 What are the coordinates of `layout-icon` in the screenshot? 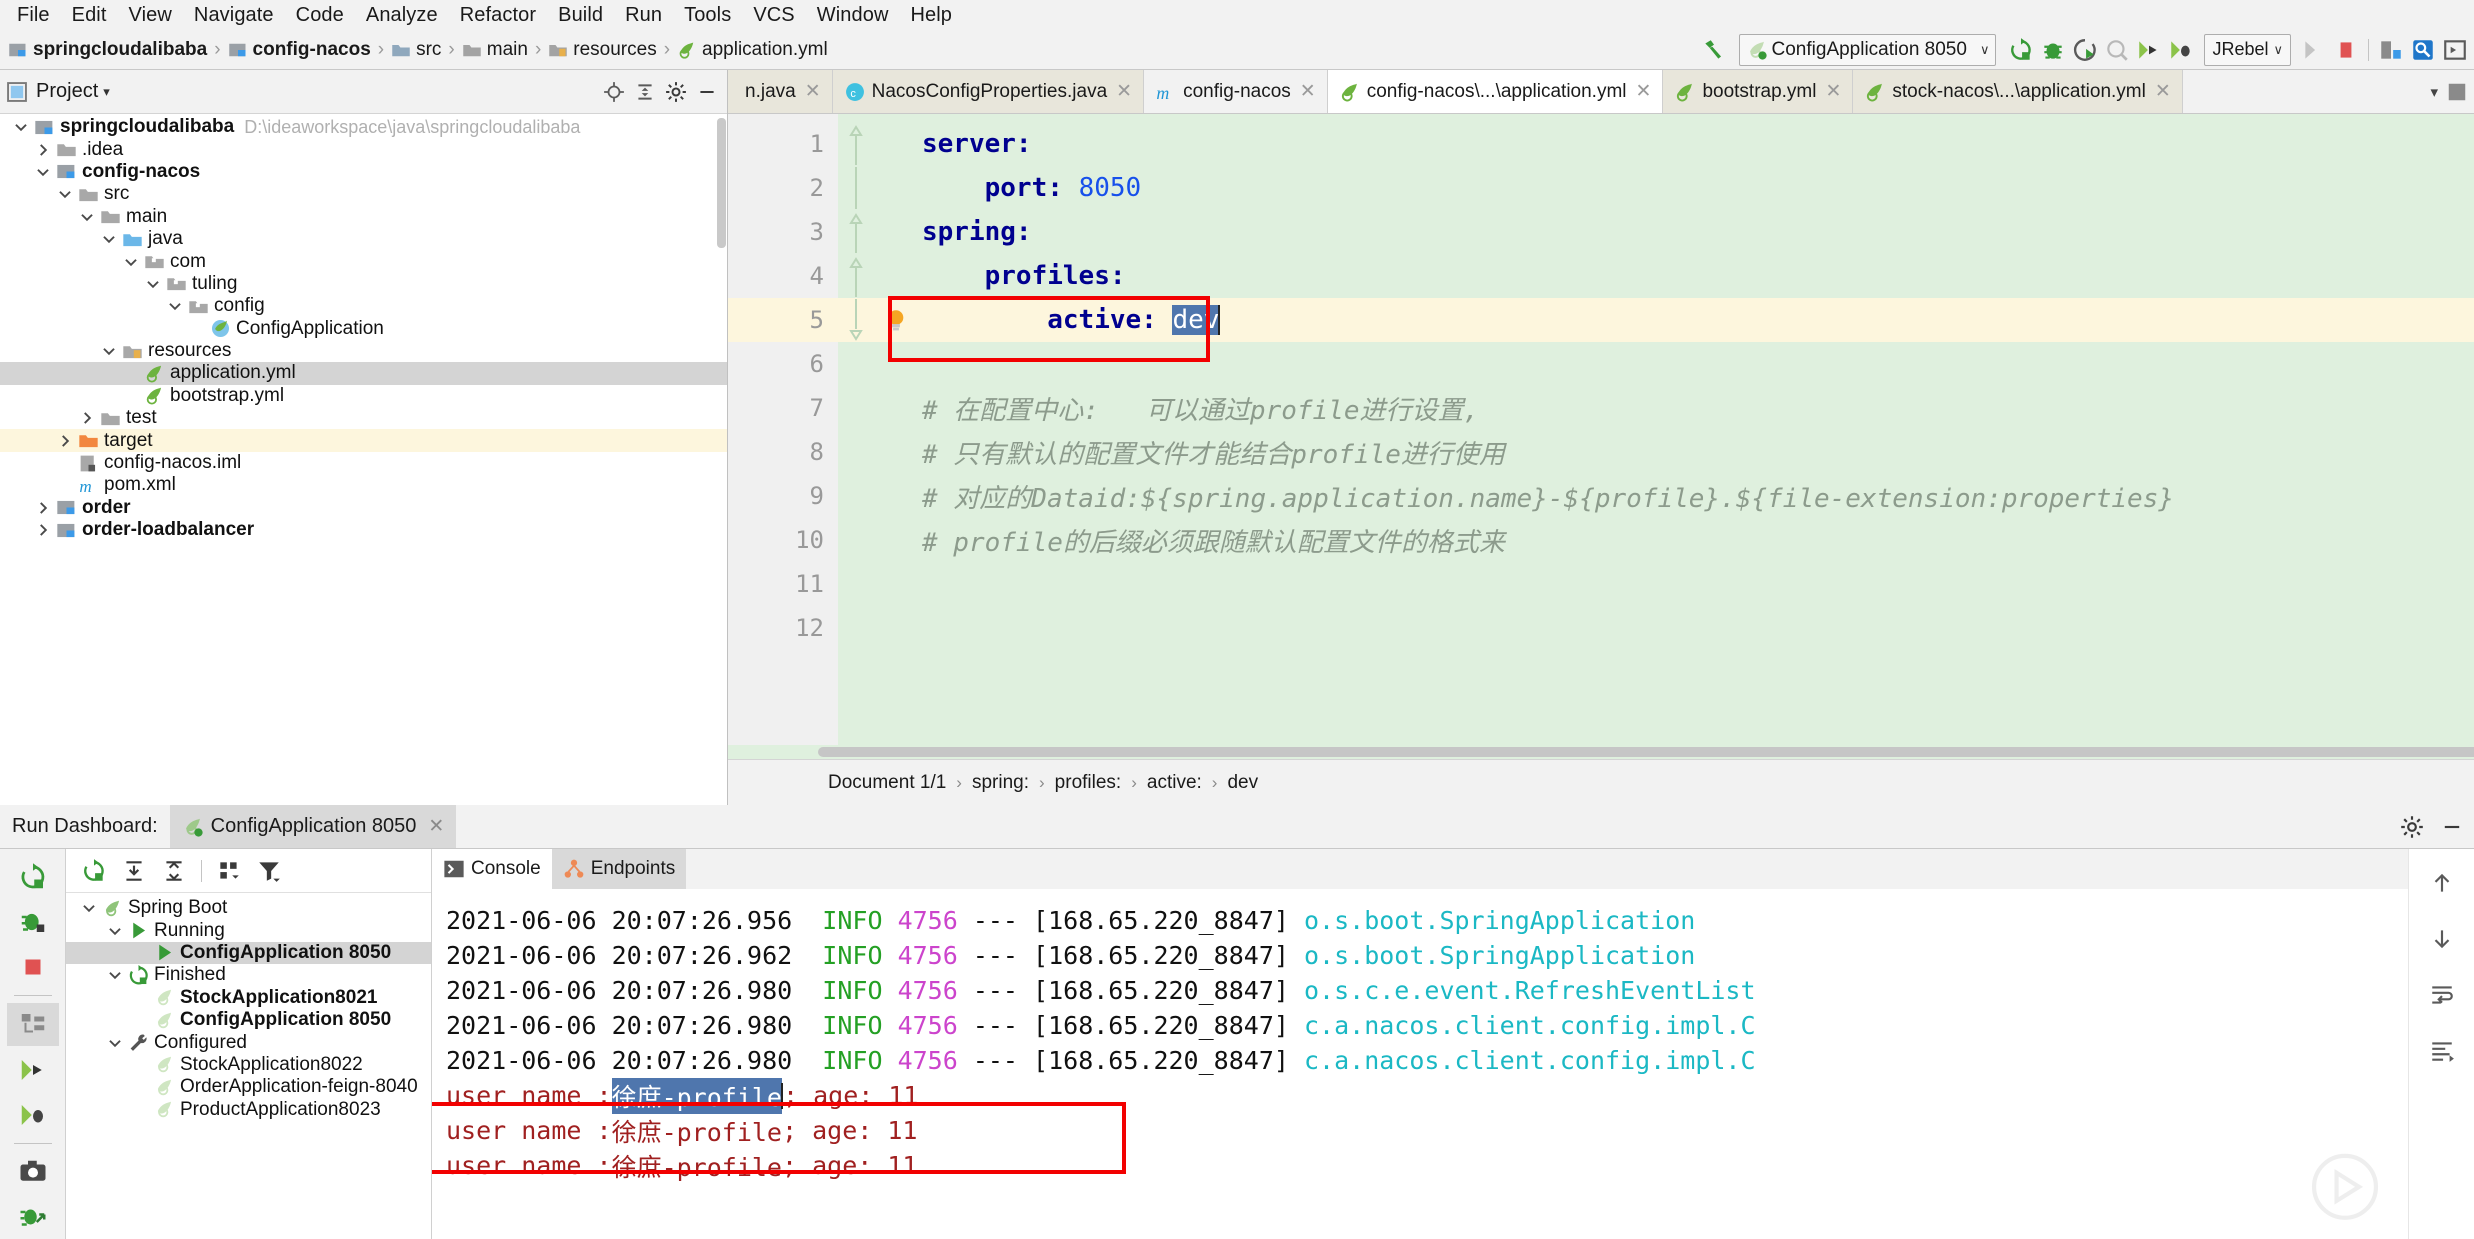 It's located at (32, 1024).